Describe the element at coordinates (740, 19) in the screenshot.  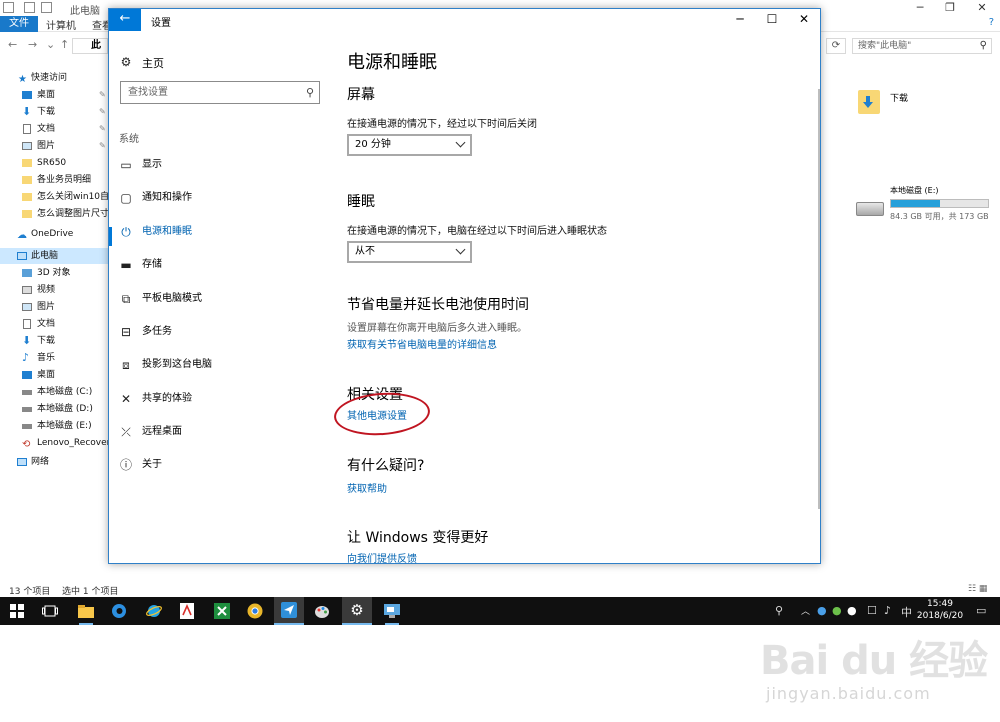
I see `minimize-button: ─` at that location.